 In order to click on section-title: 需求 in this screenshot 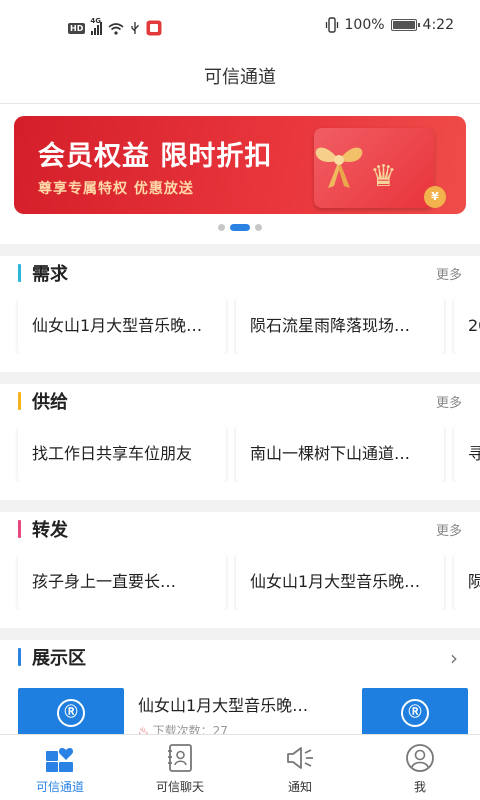, I will do `click(50, 274)`.